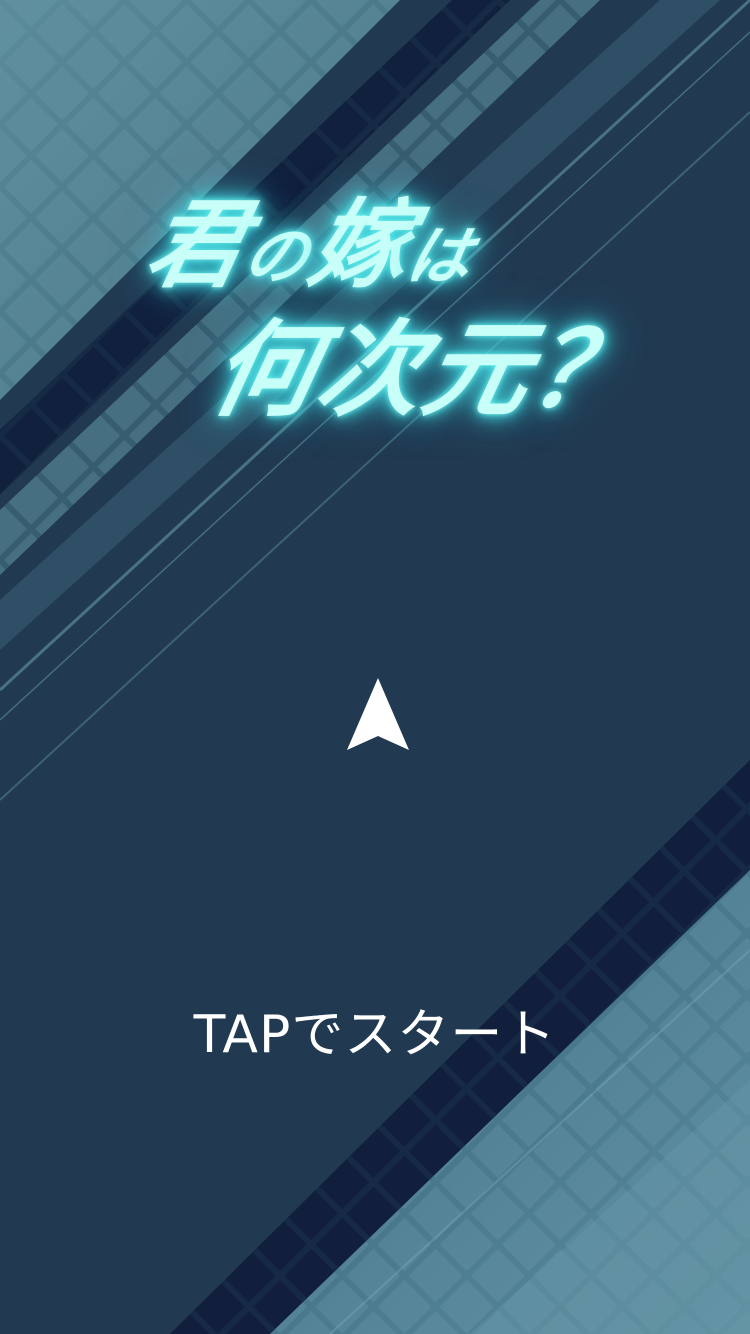 The image size is (750, 1334). What do you see at coordinates (311, 250) in the screenshot?
I see `game-title-line-1: 君の嫁は` at bounding box center [311, 250].